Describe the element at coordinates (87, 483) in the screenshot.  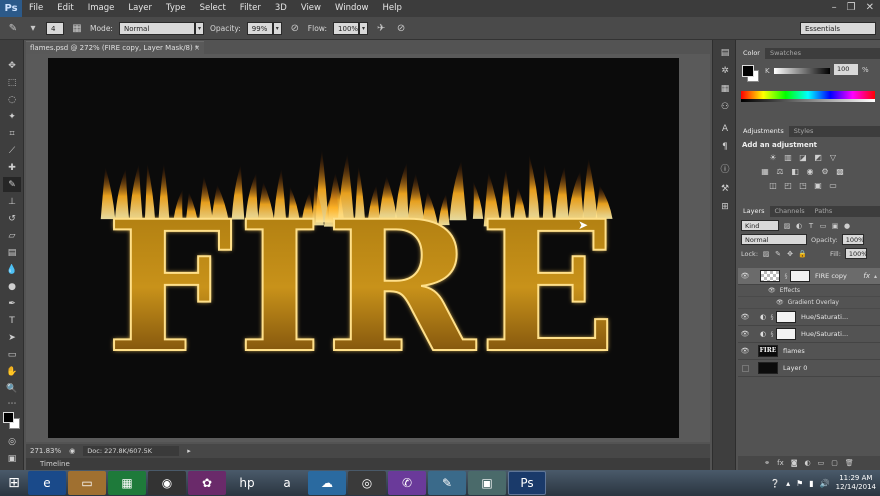
I see `file-explorer-icon: ▭` at that location.